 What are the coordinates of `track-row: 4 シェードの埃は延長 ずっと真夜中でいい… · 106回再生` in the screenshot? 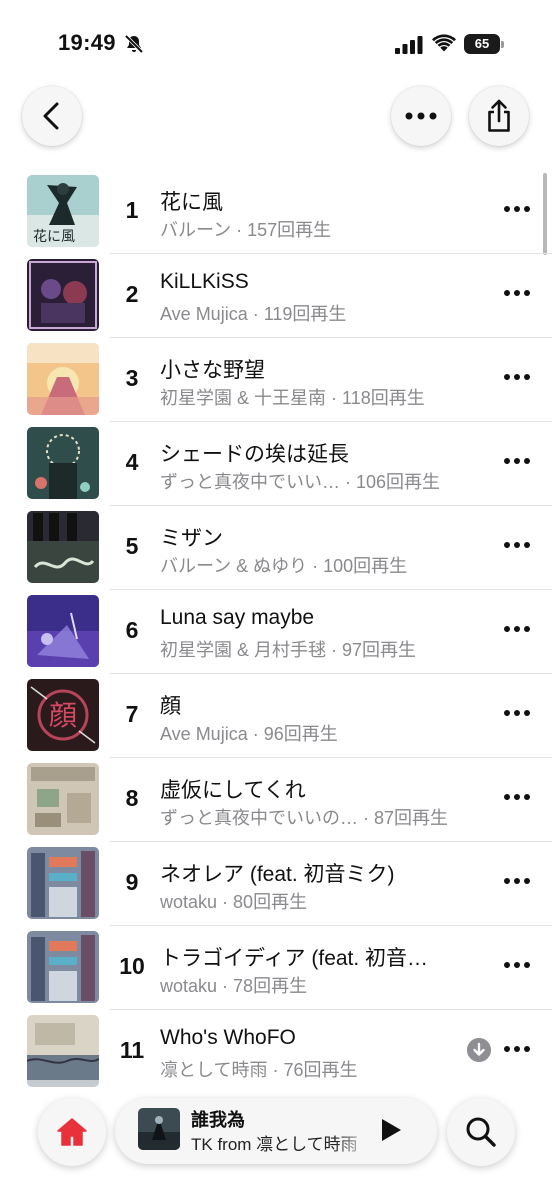 It's located at (276, 464).